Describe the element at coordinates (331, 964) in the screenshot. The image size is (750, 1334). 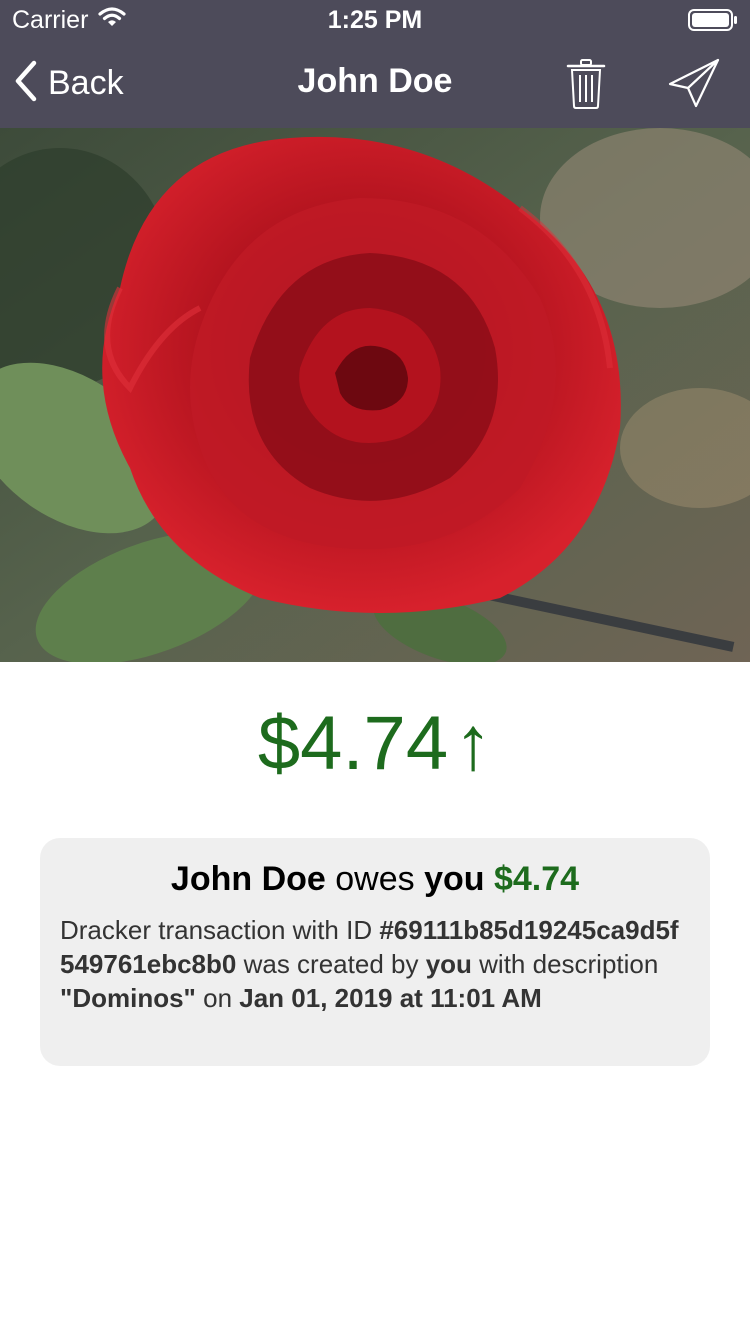
I see `created-by-text: was created by` at that location.